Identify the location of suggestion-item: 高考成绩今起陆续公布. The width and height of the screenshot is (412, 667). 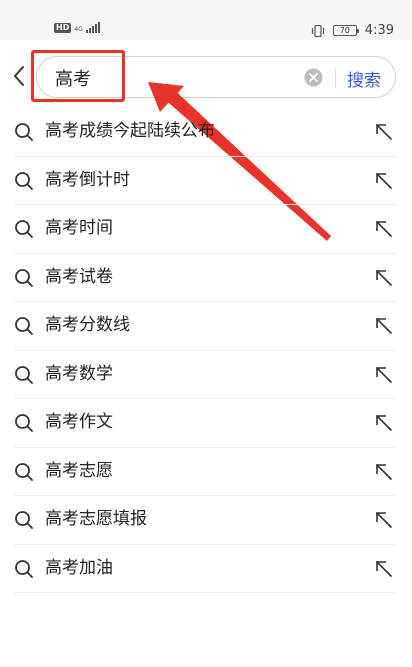
(206, 132).